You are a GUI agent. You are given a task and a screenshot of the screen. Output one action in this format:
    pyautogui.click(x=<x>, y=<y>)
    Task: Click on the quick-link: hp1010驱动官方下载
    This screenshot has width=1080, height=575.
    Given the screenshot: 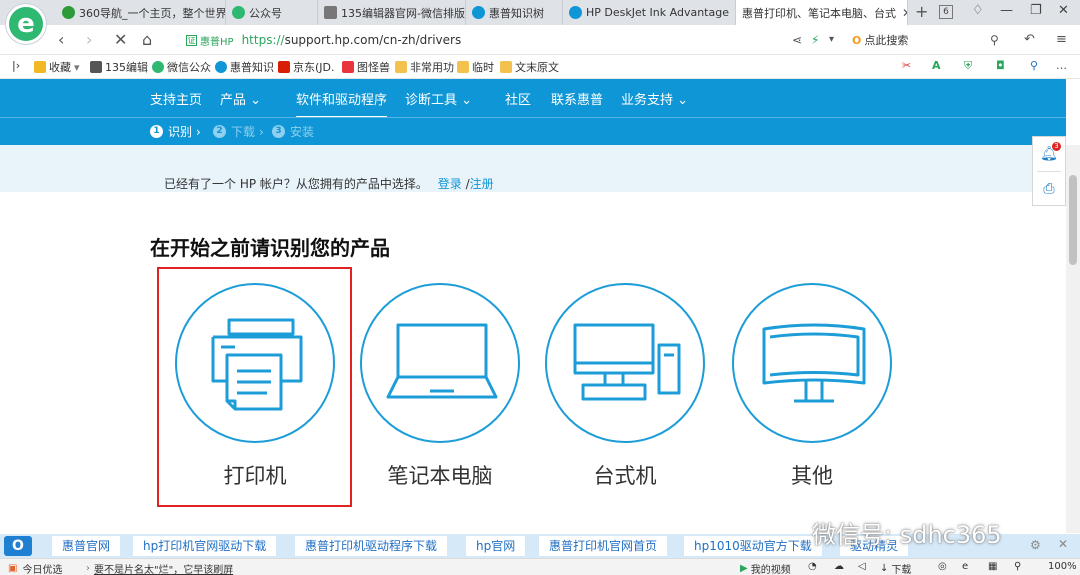 What is the action you would take?
    pyautogui.click(x=753, y=546)
    